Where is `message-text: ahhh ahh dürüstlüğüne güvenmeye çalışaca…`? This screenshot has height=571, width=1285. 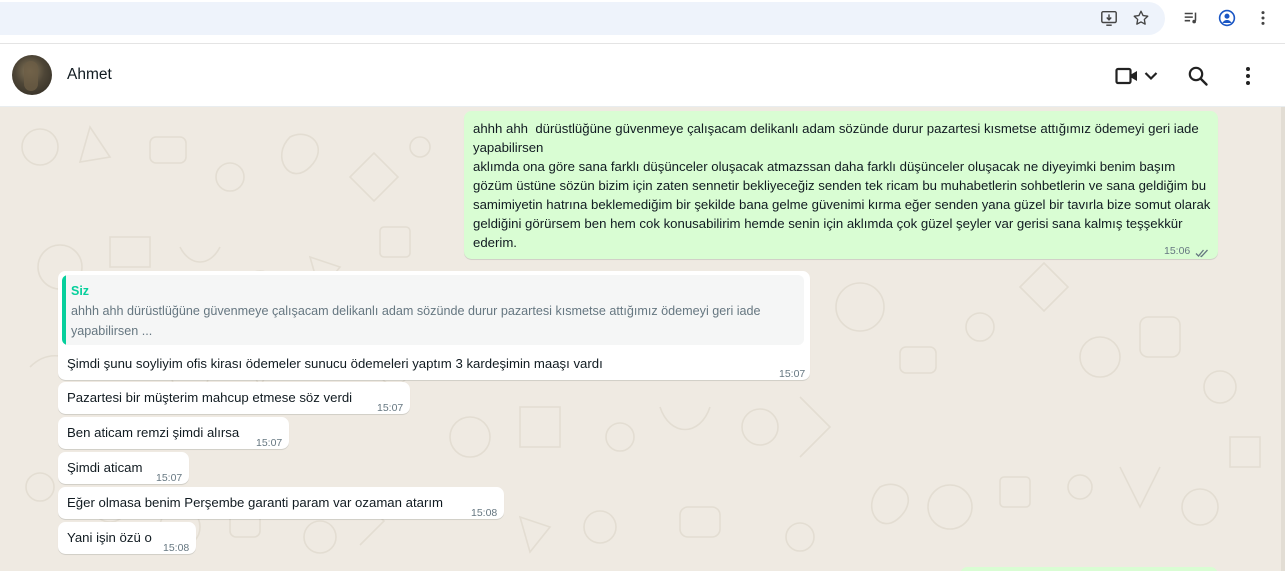
message-text: ahhh ahh dürüstlüğüne güvenmeye çalışaca… is located at coordinates (842, 185).